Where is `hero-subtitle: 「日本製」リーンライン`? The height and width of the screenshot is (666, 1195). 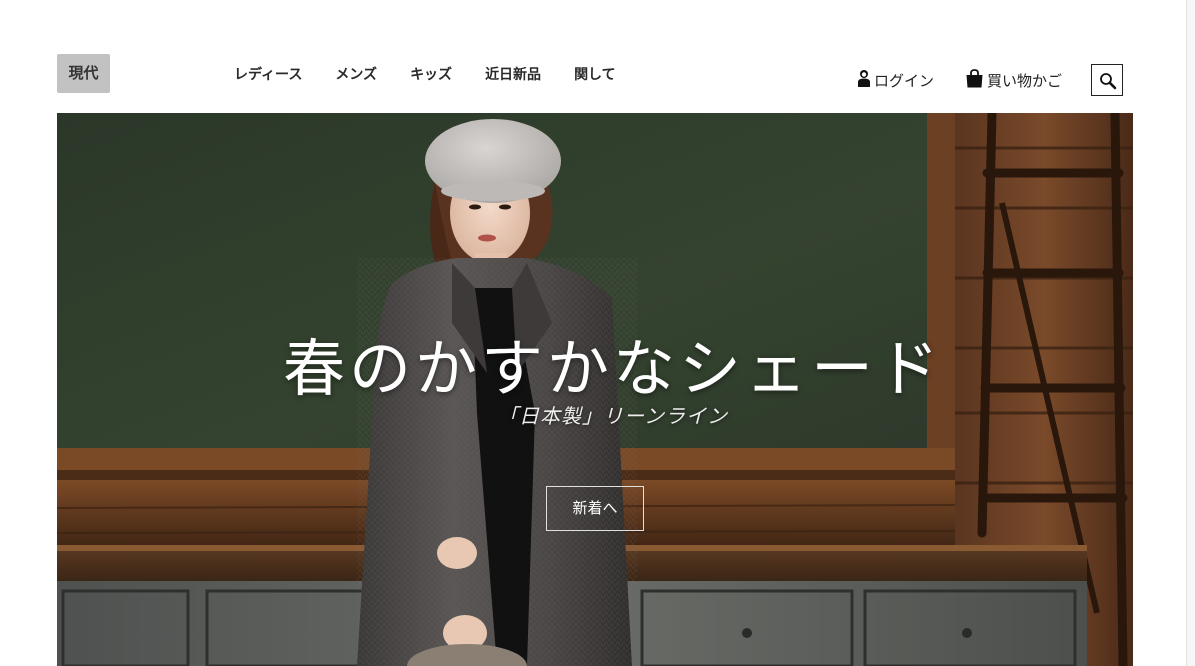 hero-subtitle: 「日本製」リーンライン is located at coordinates (613, 416).